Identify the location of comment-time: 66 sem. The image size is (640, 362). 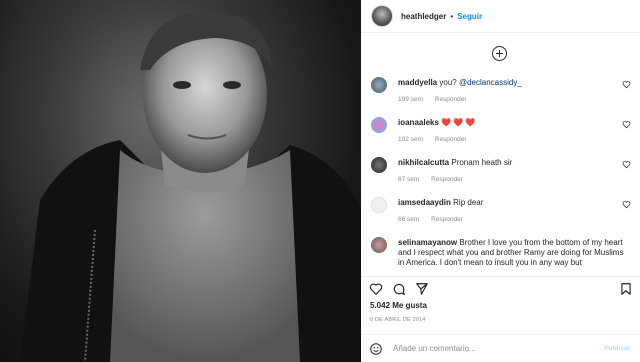
(408, 219).